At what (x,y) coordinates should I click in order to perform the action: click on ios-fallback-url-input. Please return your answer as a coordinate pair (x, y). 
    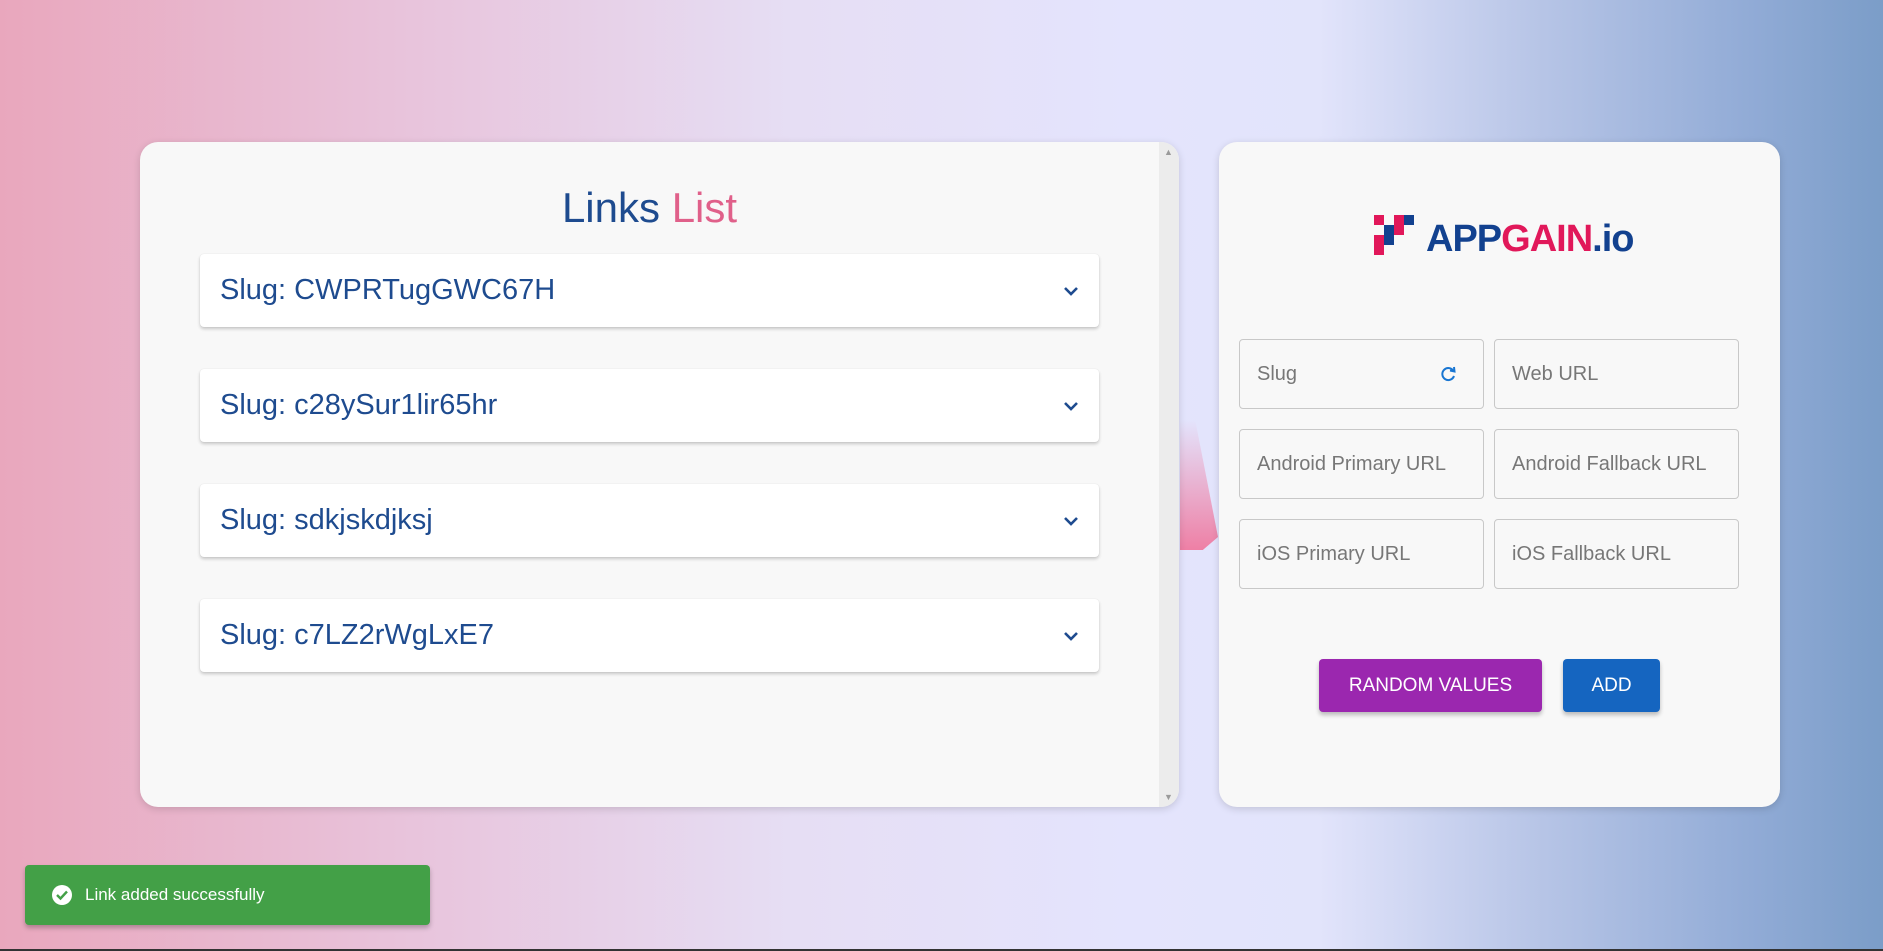
    Looking at the image, I should click on (1616, 554).